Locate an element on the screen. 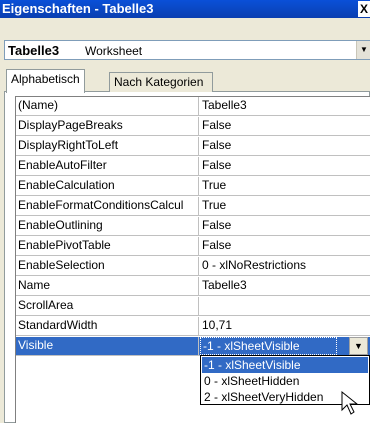  title-bar: Eigenschaften - Tabelle3 X is located at coordinates (185, 9).